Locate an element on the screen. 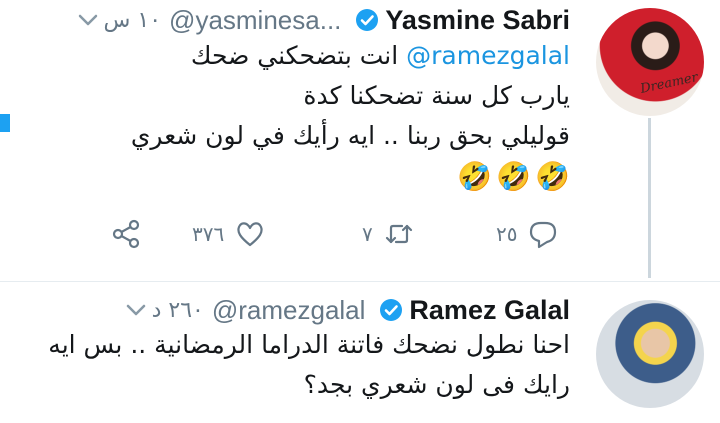  tweet-line: قوليلي بحق ربنا .. ايه رأيك في لون شعري is located at coordinates (350, 135).